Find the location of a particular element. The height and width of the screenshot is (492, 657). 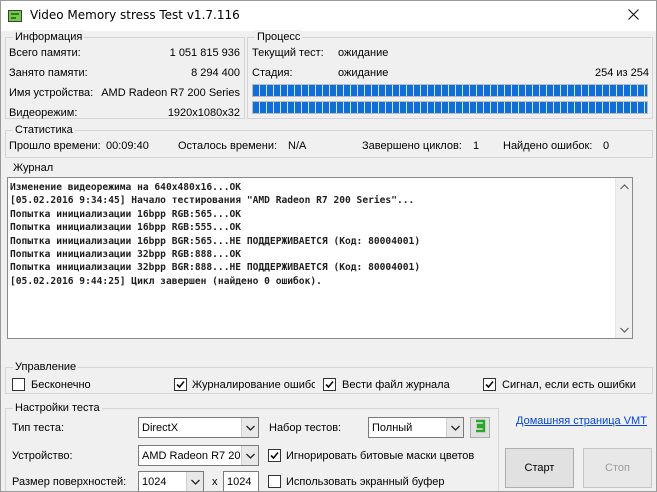

remaining-value: N/A is located at coordinates (297, 146).